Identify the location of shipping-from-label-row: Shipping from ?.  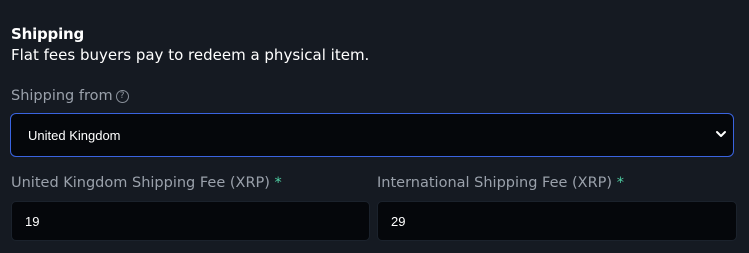
(70, 96).